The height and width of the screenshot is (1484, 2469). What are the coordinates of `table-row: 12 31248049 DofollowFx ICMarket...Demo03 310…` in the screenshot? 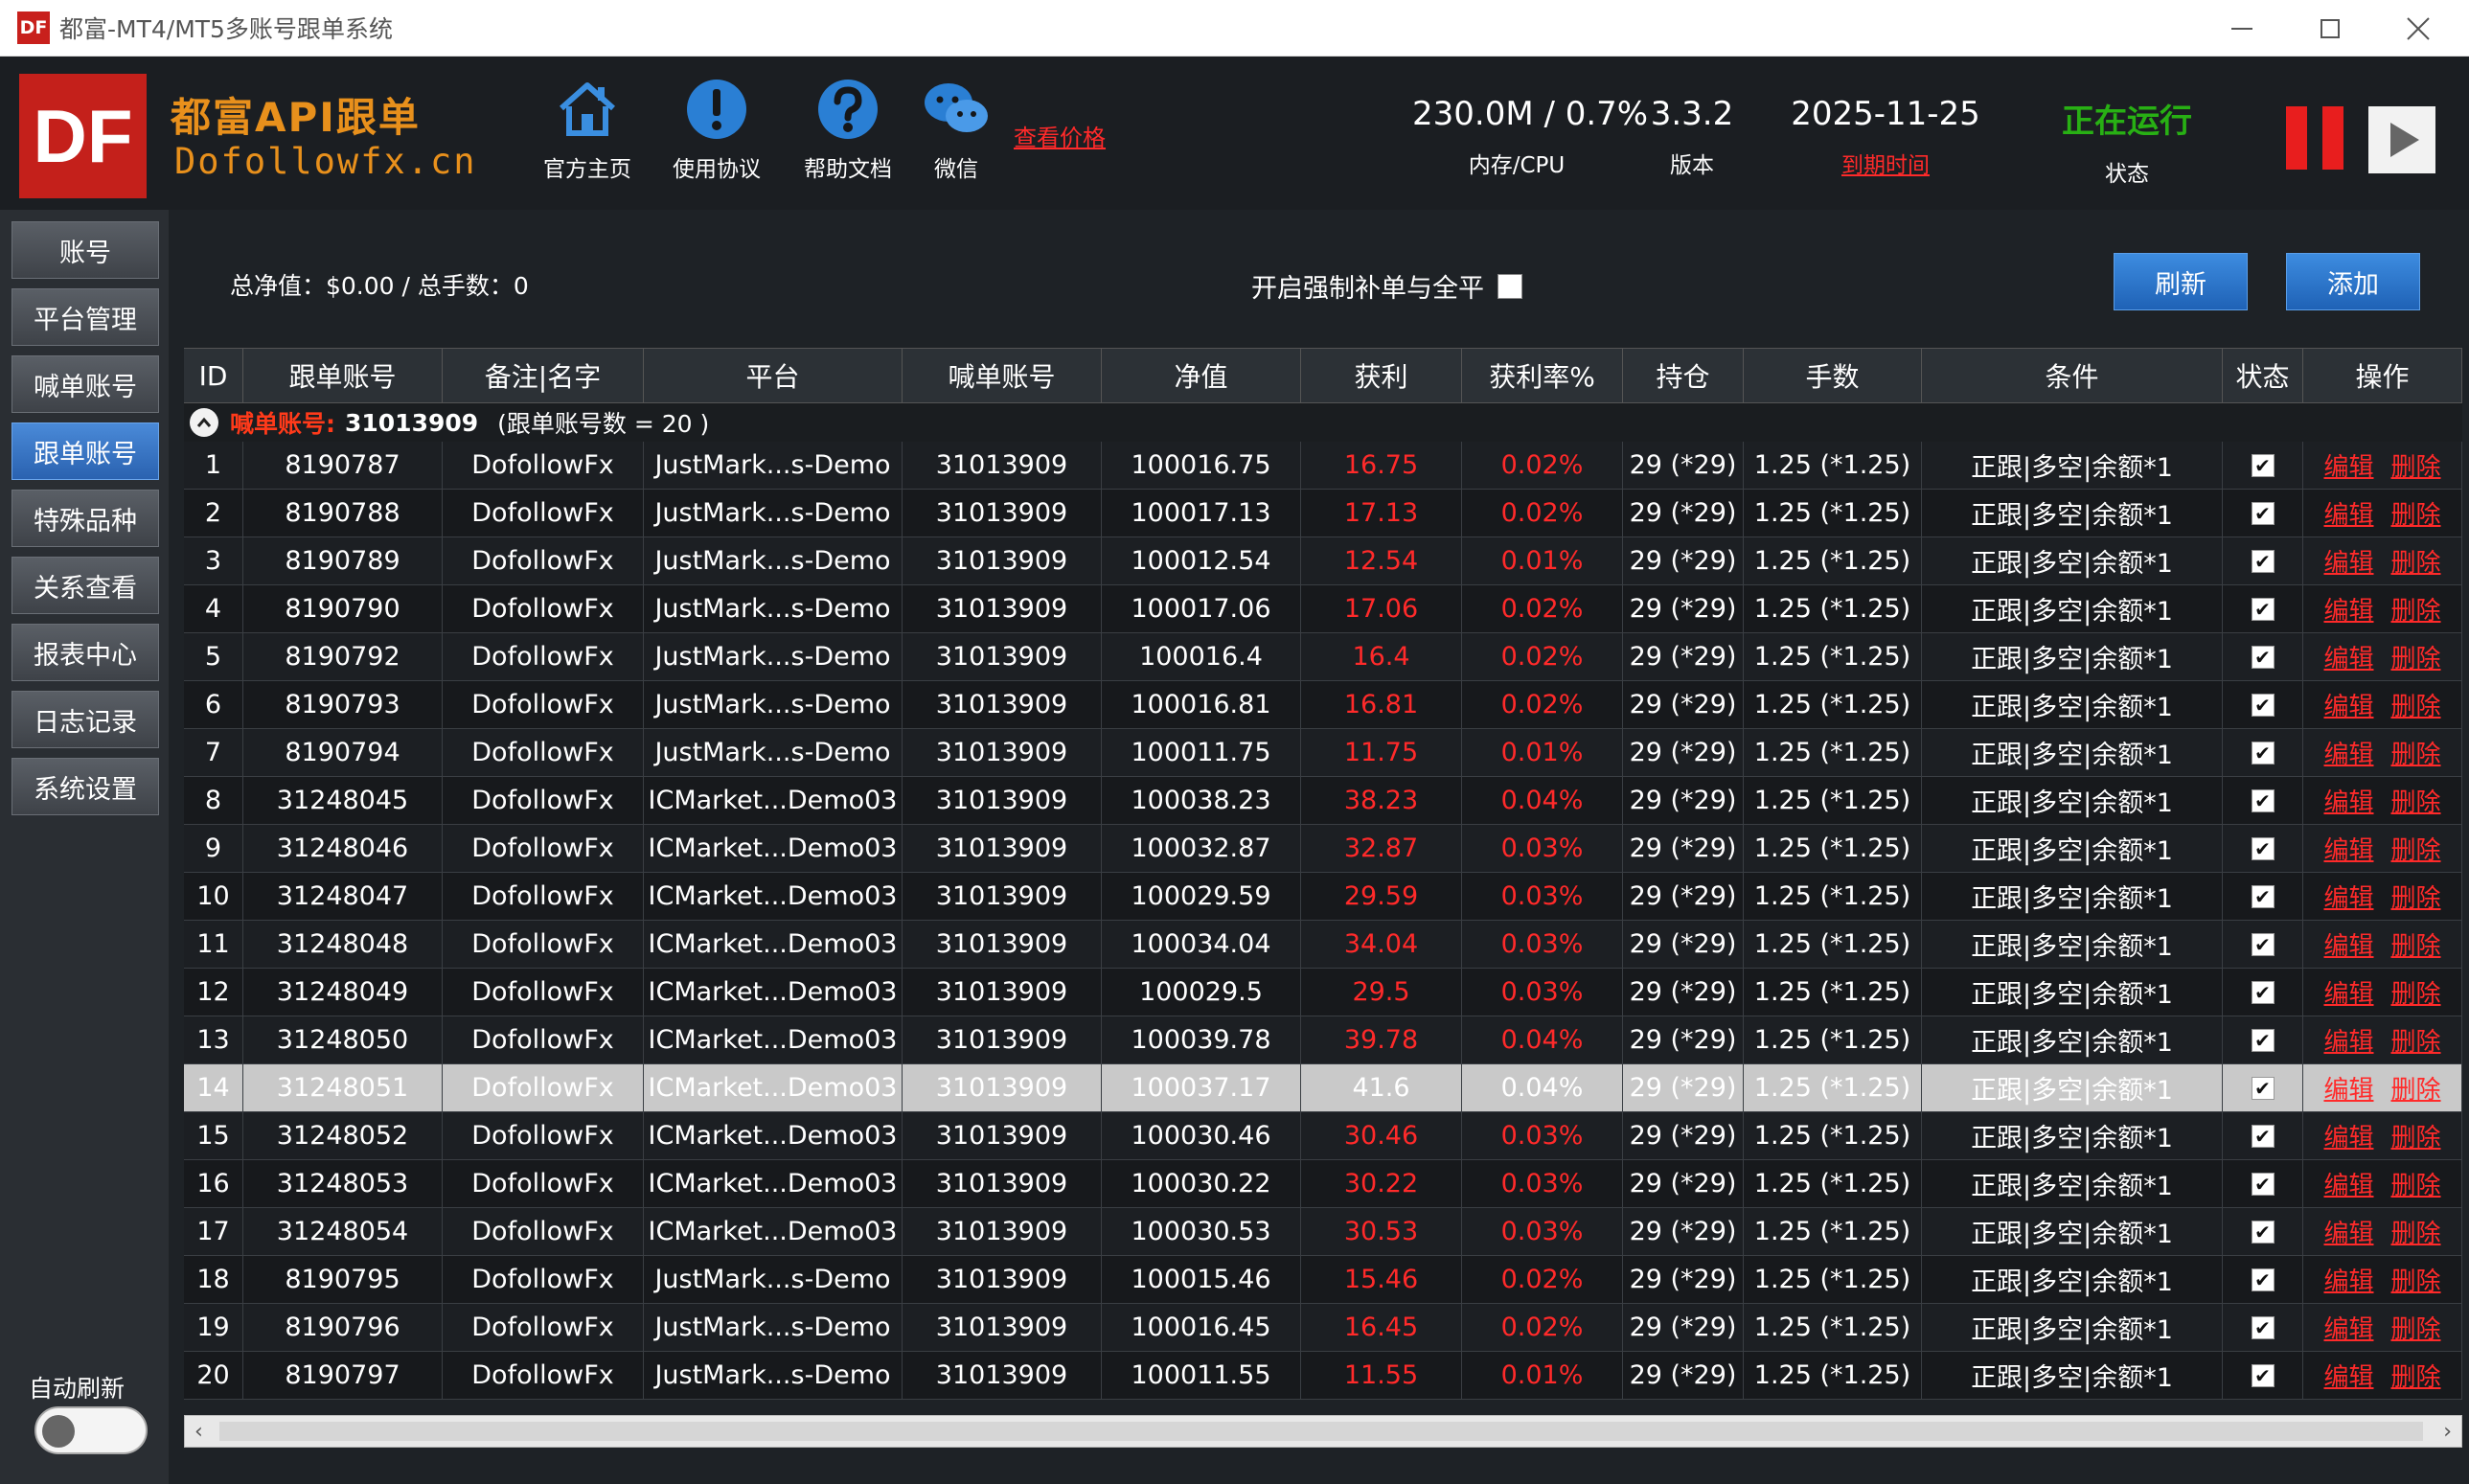 It's located at (1323, 992).